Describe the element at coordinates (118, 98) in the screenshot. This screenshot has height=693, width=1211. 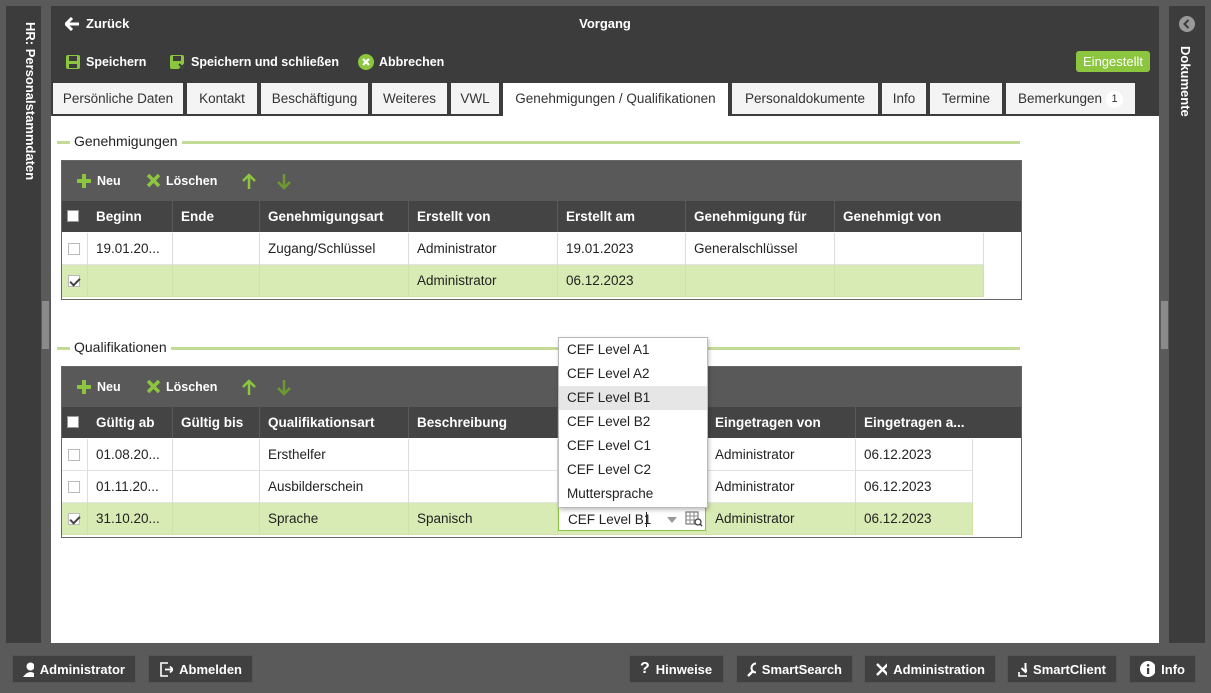
I see `tab-persoenliche-daten: Persönliche Daten` at that location.